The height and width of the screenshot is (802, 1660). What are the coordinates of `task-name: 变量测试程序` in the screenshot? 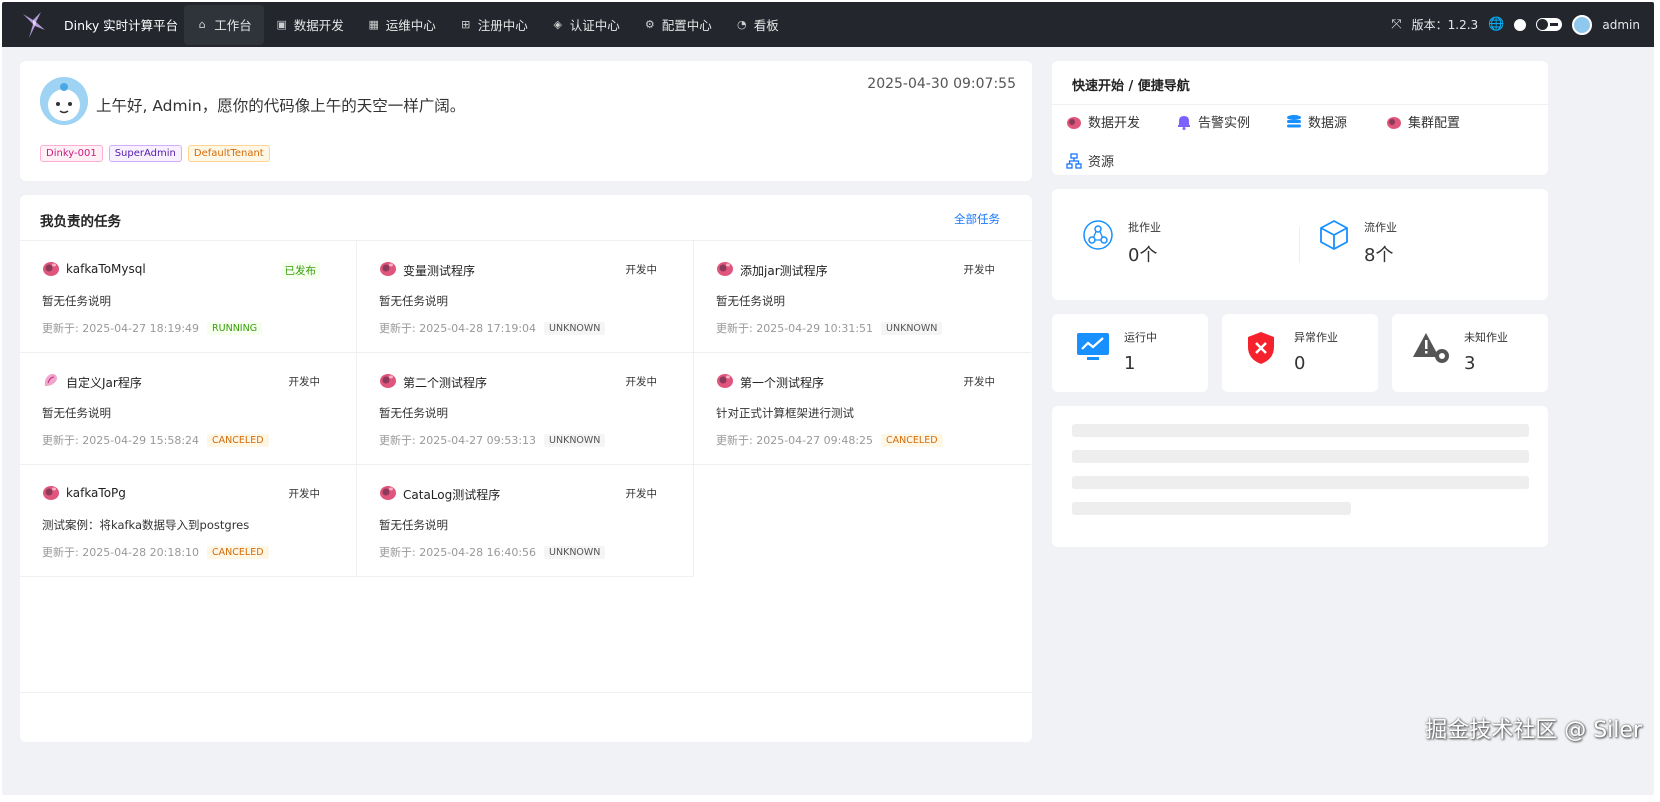 It's located at (439, 271).